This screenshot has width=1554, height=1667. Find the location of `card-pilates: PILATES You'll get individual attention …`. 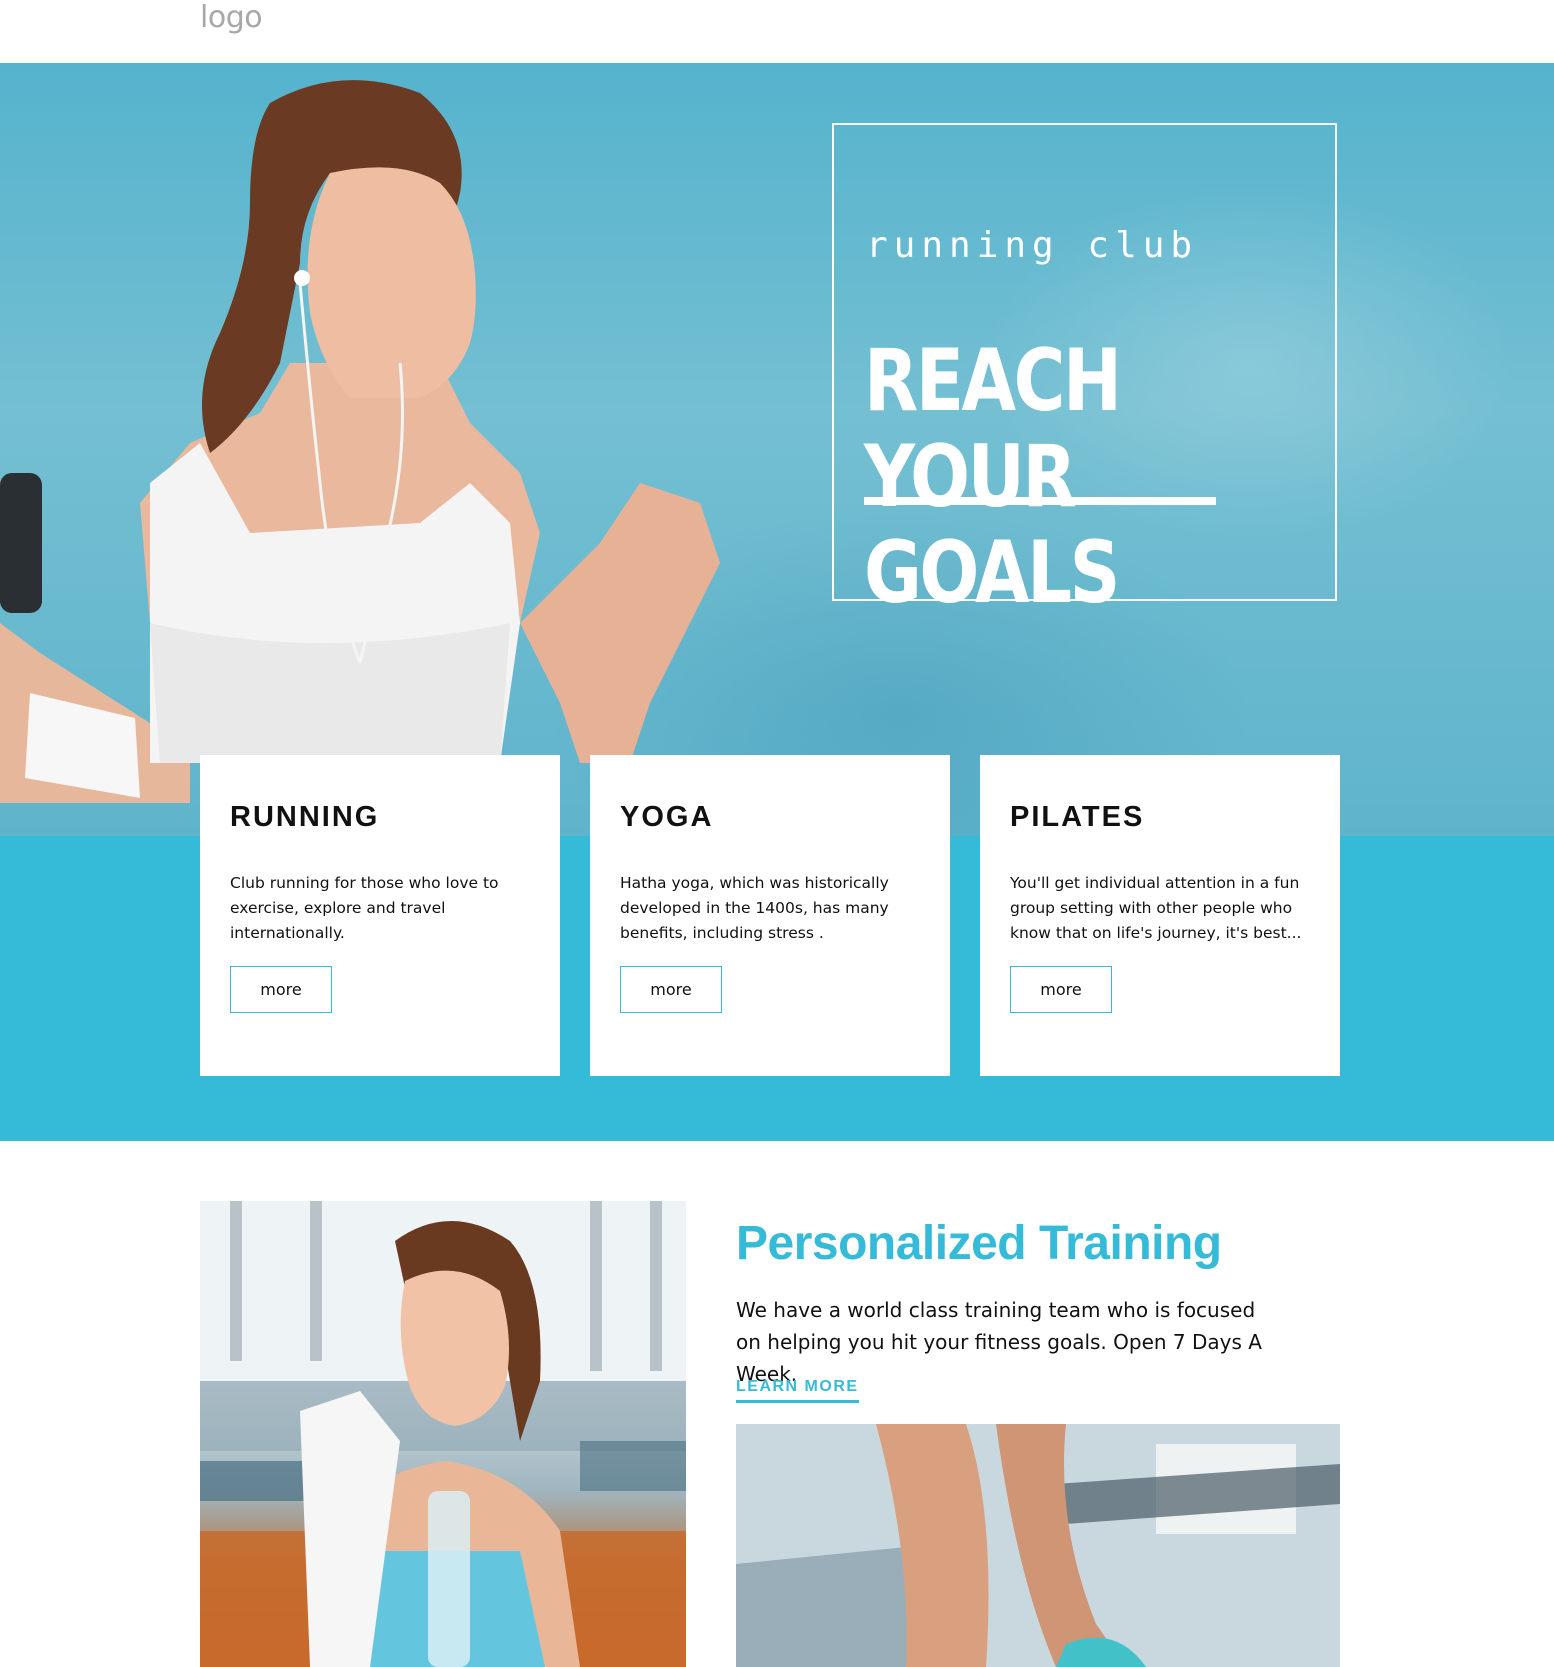

card-pilates: PILATES You'll get individual attention … is located at coordinates (1160, 915).